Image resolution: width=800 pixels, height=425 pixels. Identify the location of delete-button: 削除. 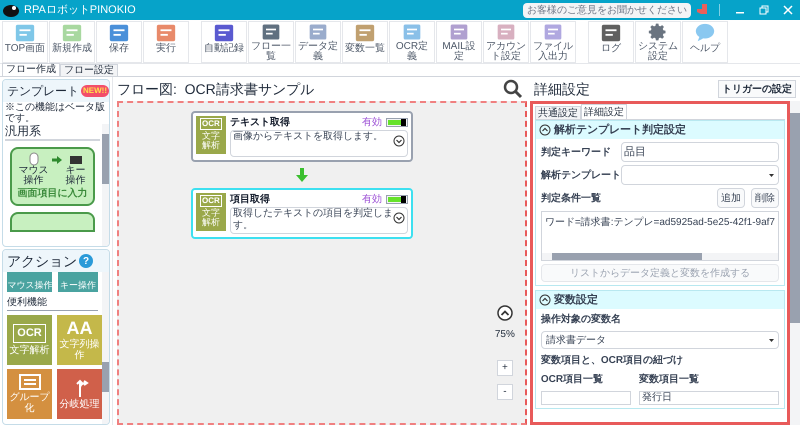
(765, 198).